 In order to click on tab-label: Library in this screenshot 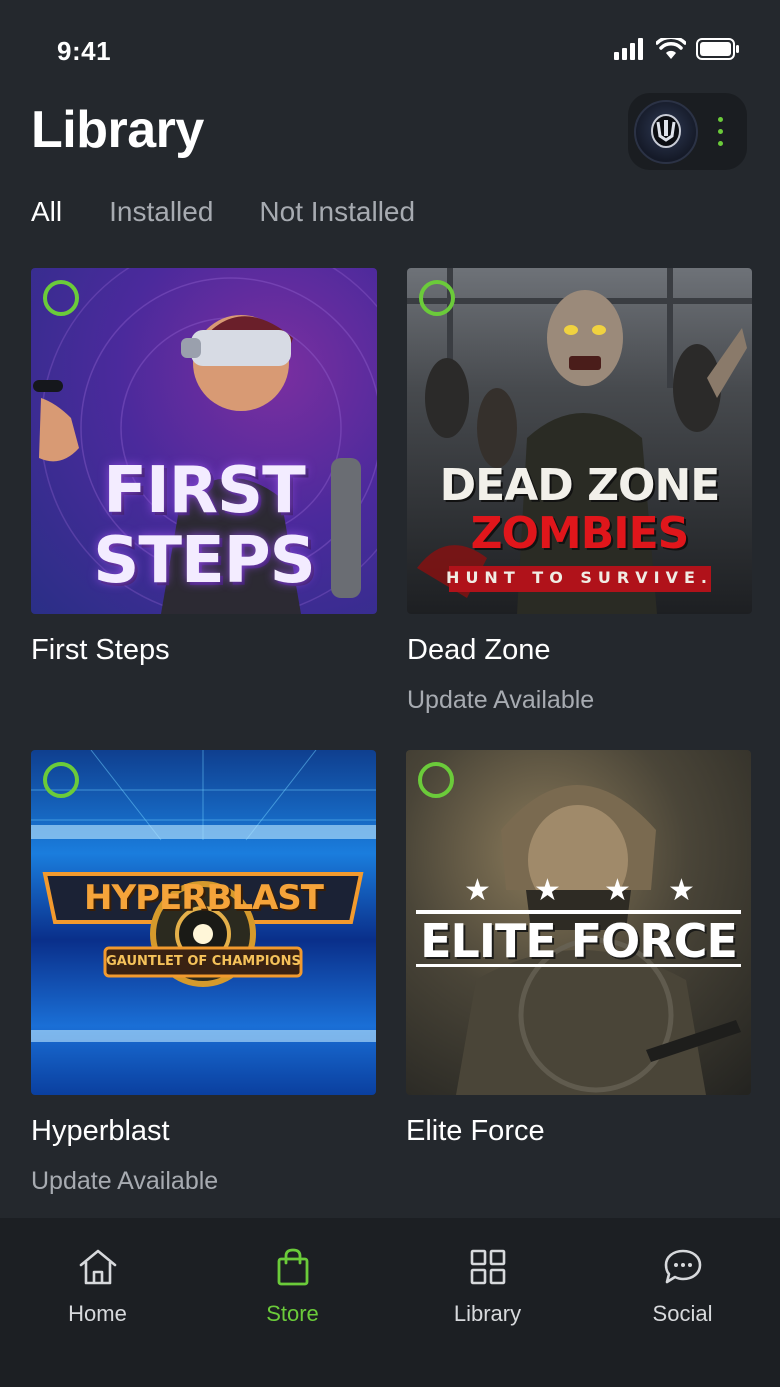, I will do `click(487, 1313)`.